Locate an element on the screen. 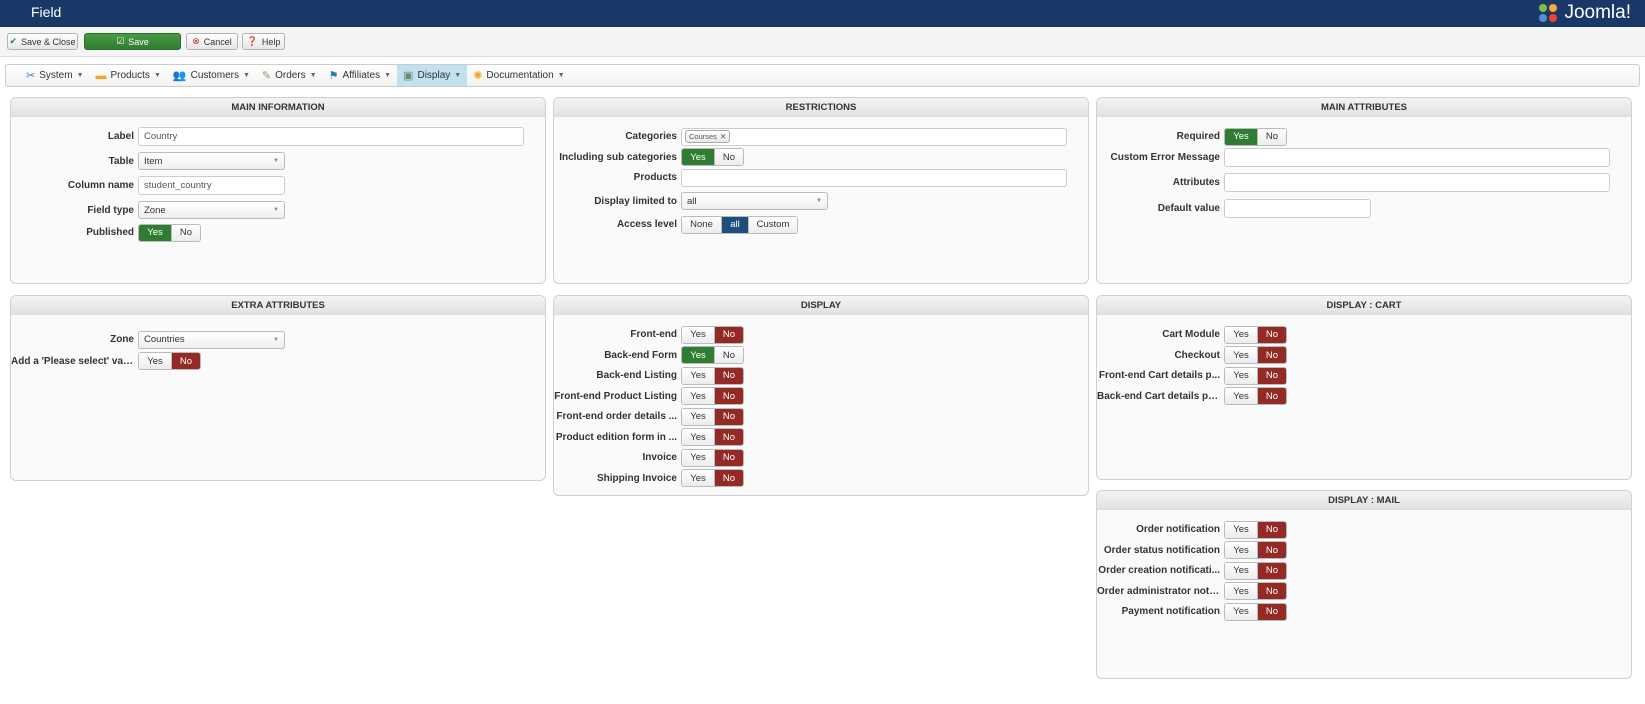 The image size is (1645, 704). category-tag-label: Courses is located at coordinates (703, 137).